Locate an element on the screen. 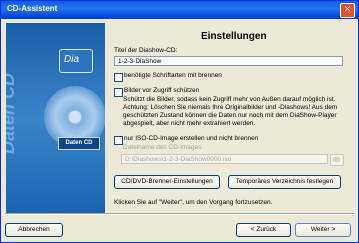  back-button: < Zurück is located at coordinates (263, 230).